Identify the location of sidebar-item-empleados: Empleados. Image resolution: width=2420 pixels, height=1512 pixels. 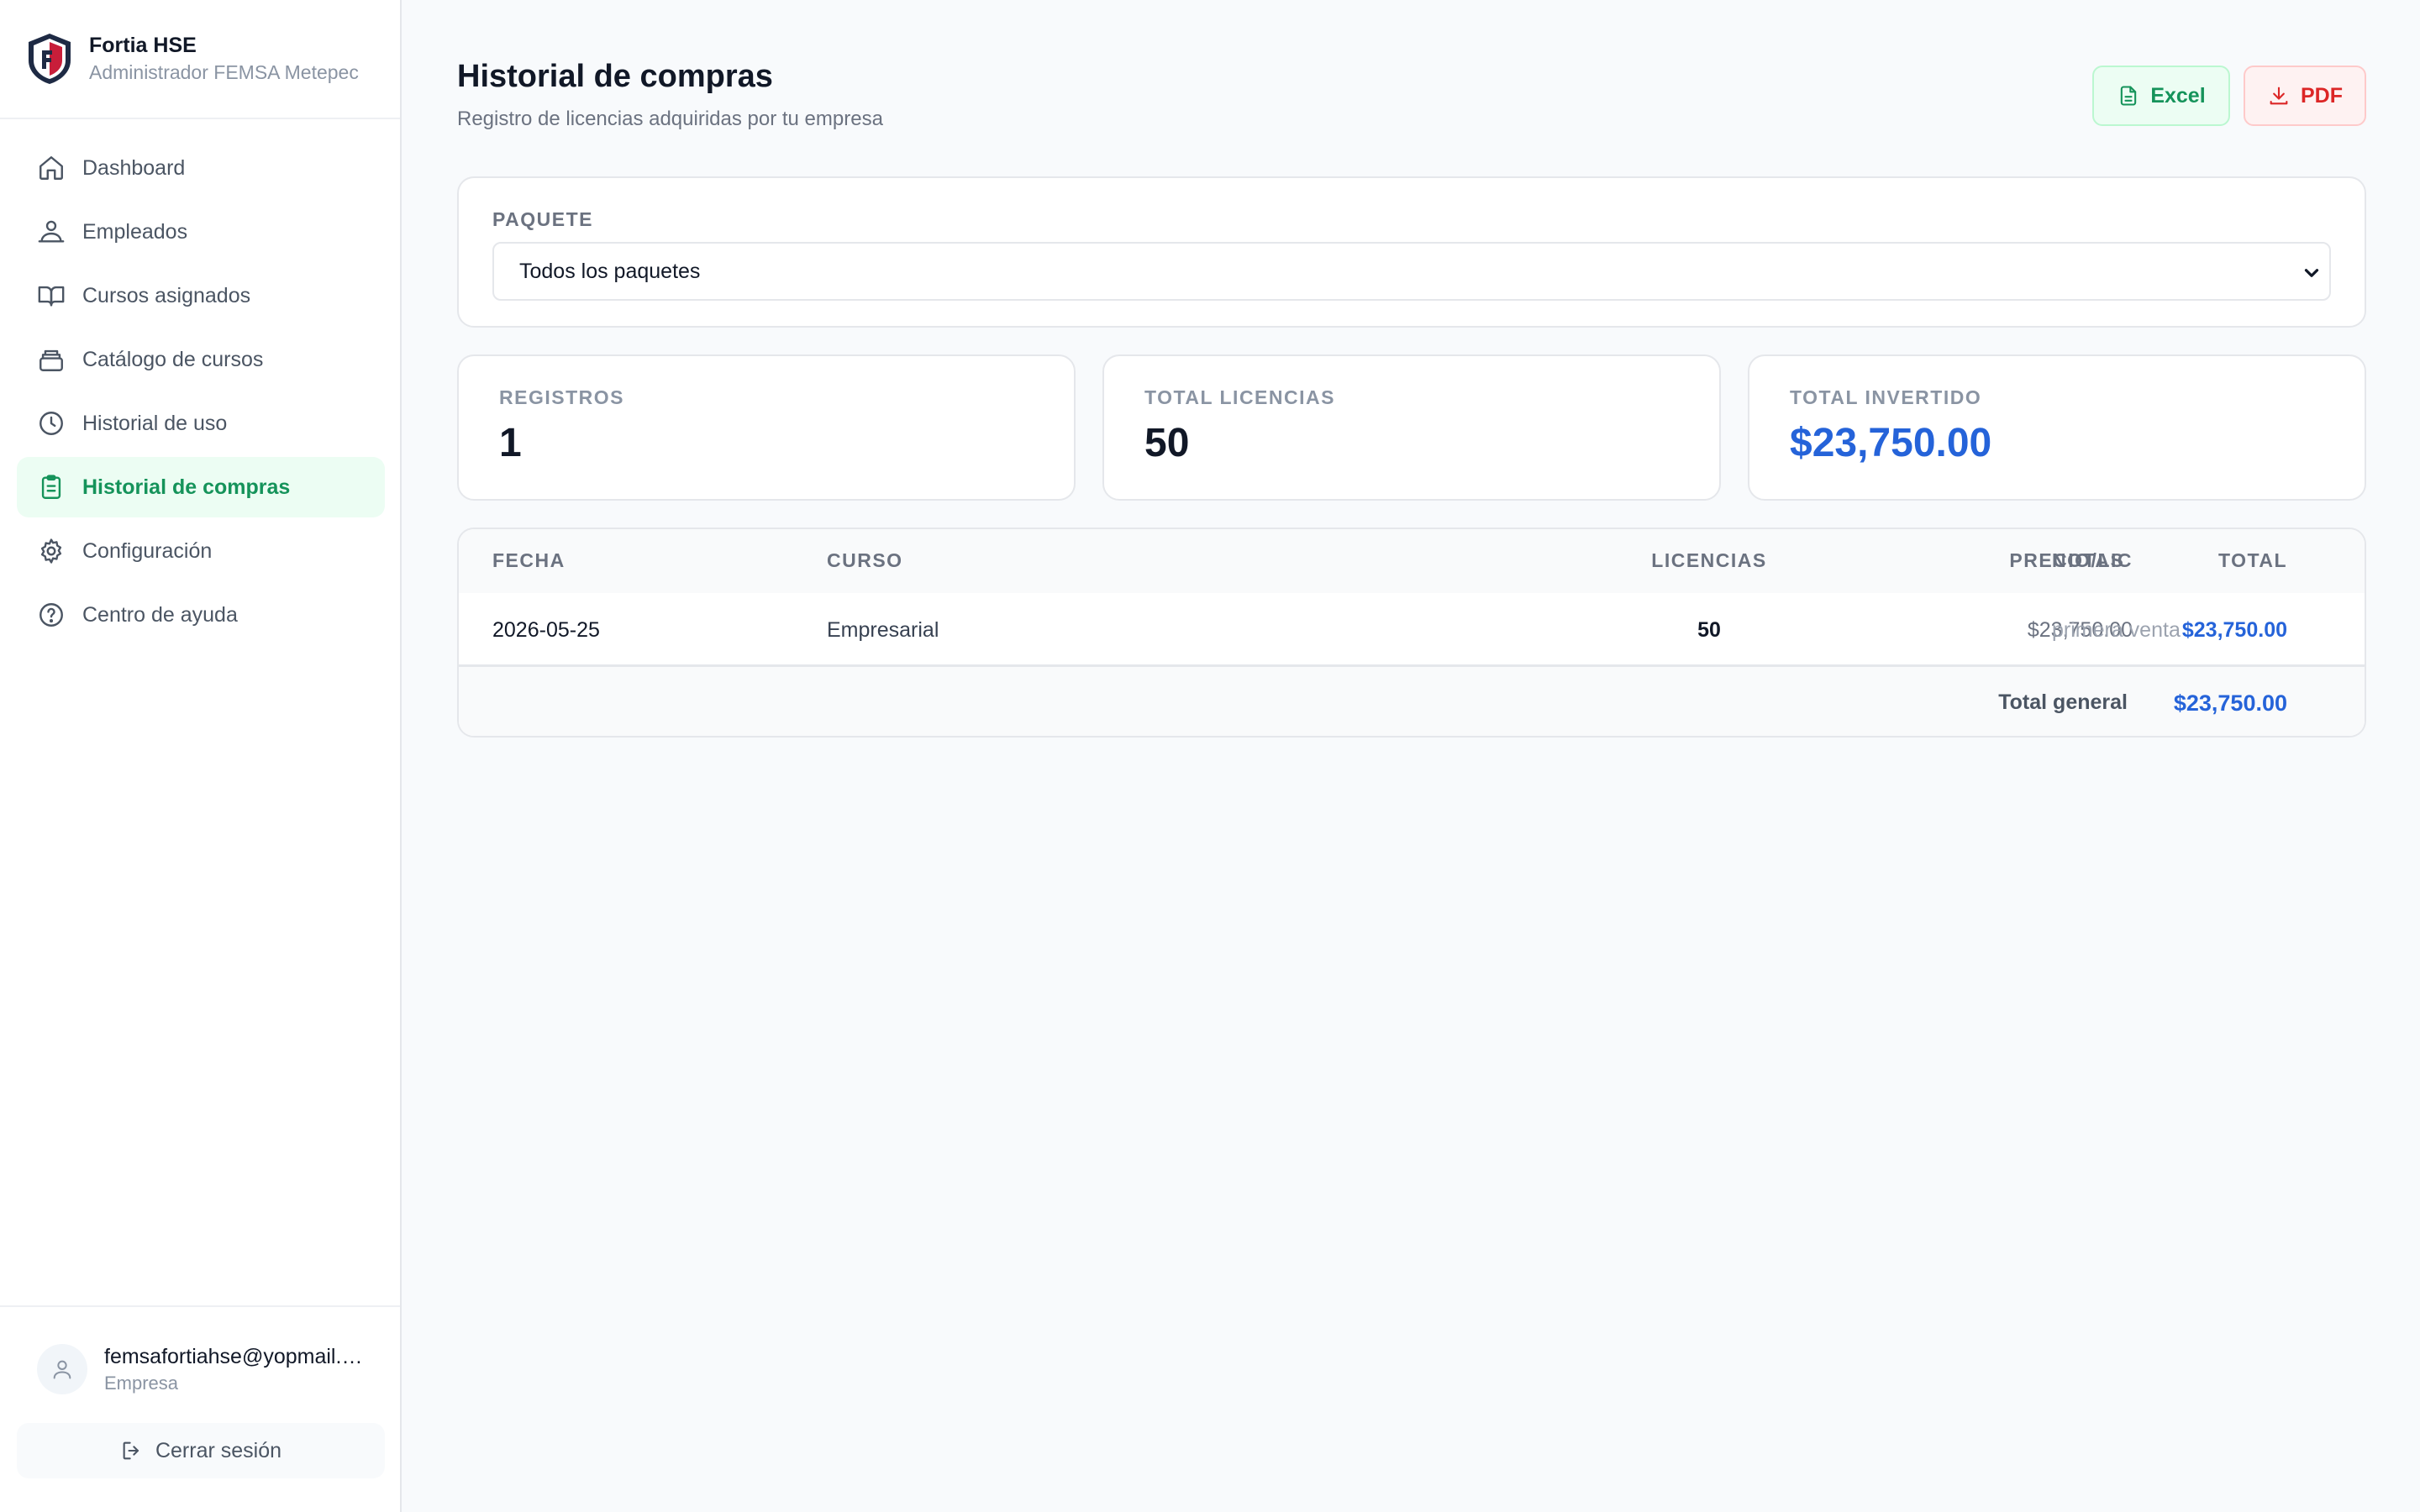
(201, 232).